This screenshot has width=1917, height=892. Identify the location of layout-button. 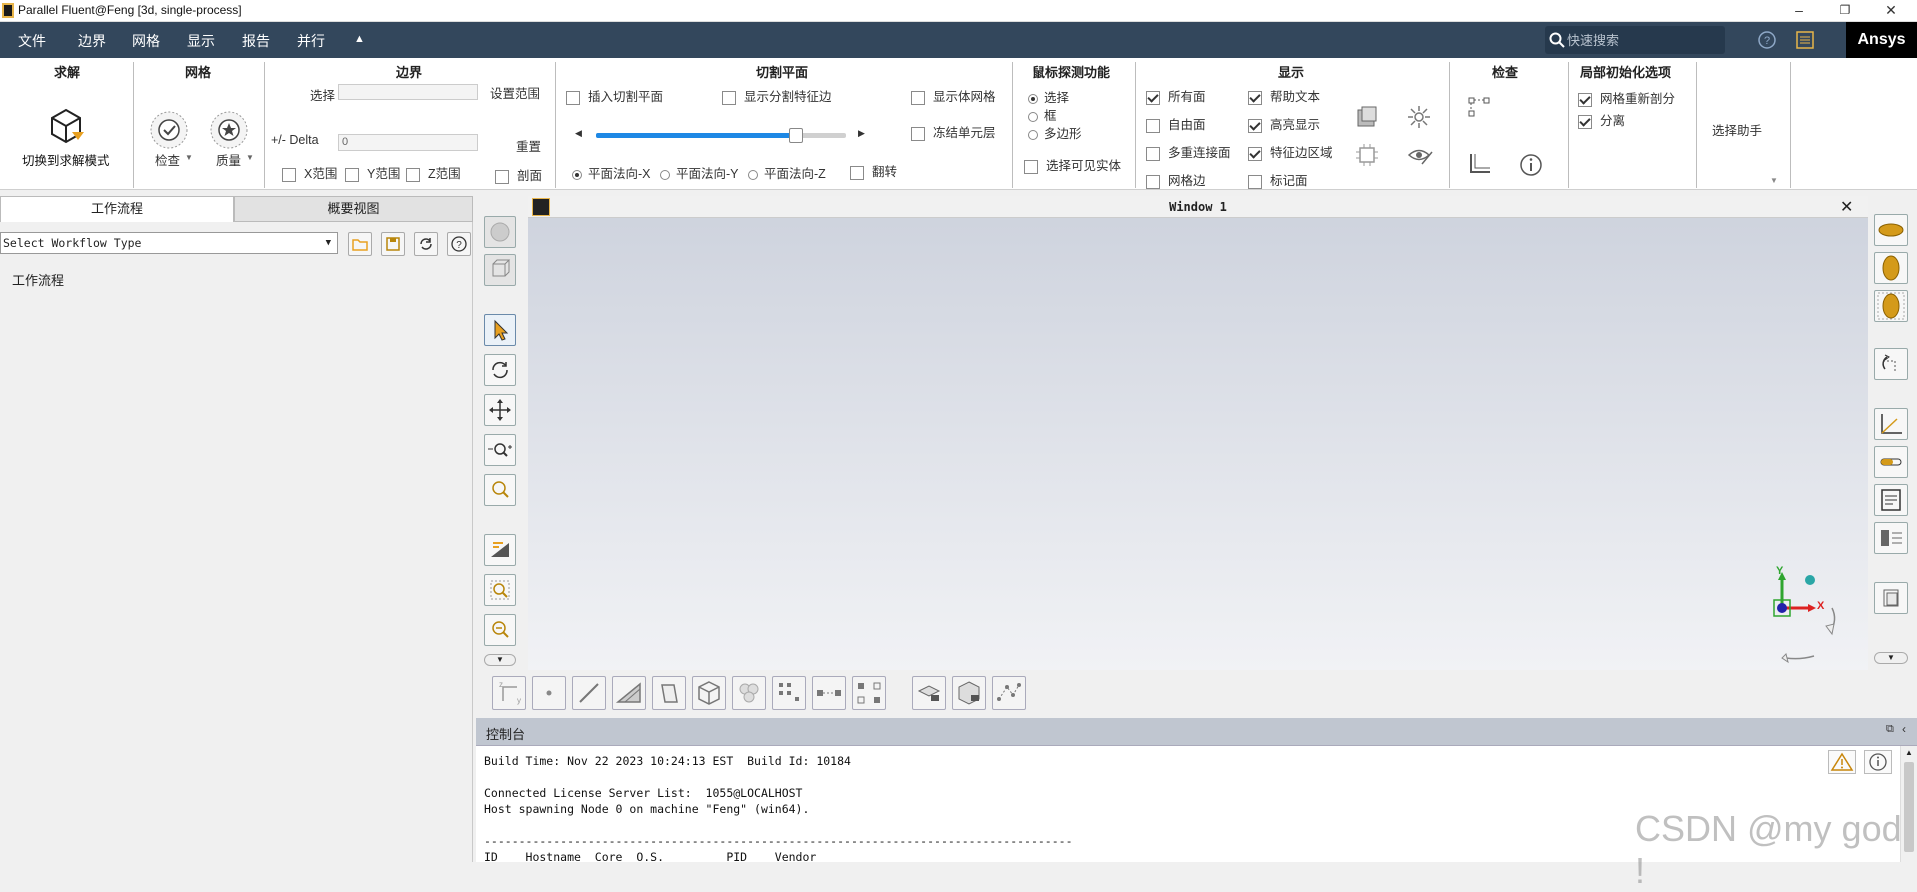
(1891, 538).